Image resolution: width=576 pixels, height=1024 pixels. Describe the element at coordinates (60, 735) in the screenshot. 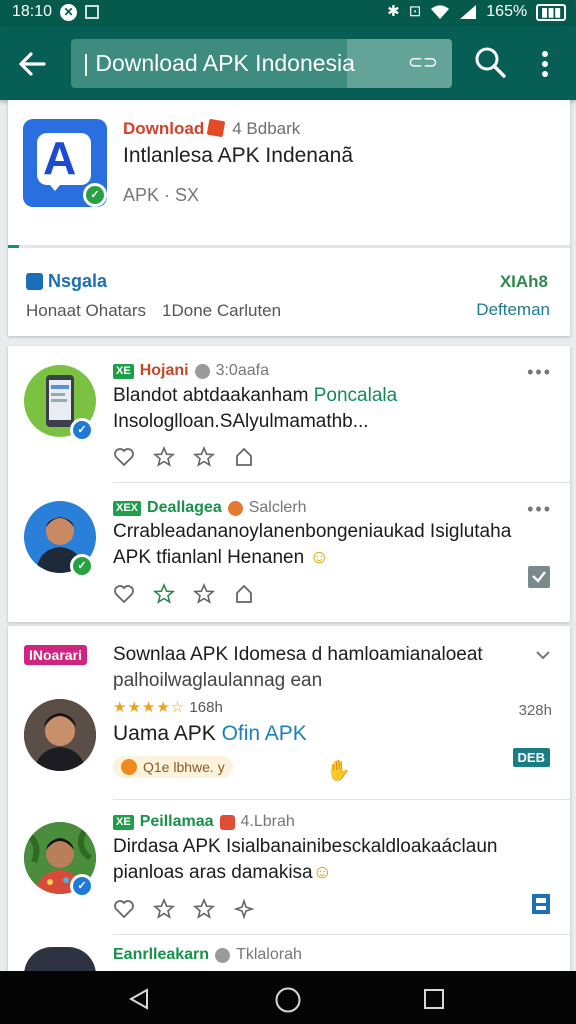

I see `avatar` at that location.